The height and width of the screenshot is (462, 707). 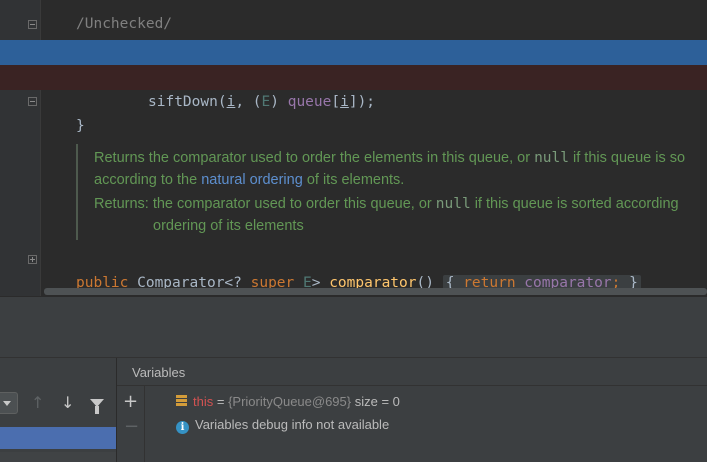 I want to click on doc-line: ordering of its elements, so click(x=228, y=226).